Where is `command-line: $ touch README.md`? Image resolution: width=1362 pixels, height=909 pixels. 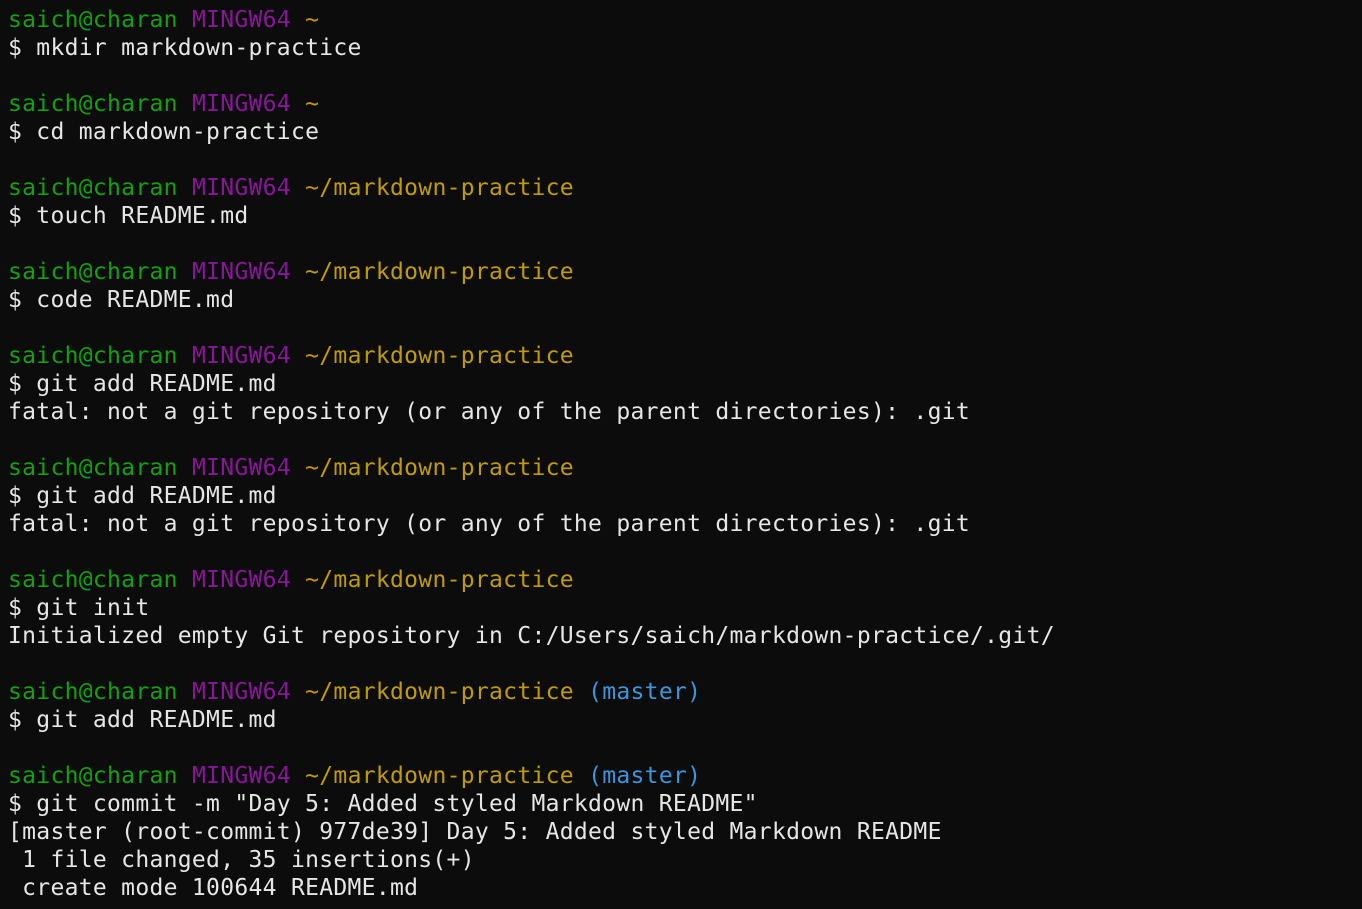
command-line: $ touch README.md is located at coordinates (128, 216).